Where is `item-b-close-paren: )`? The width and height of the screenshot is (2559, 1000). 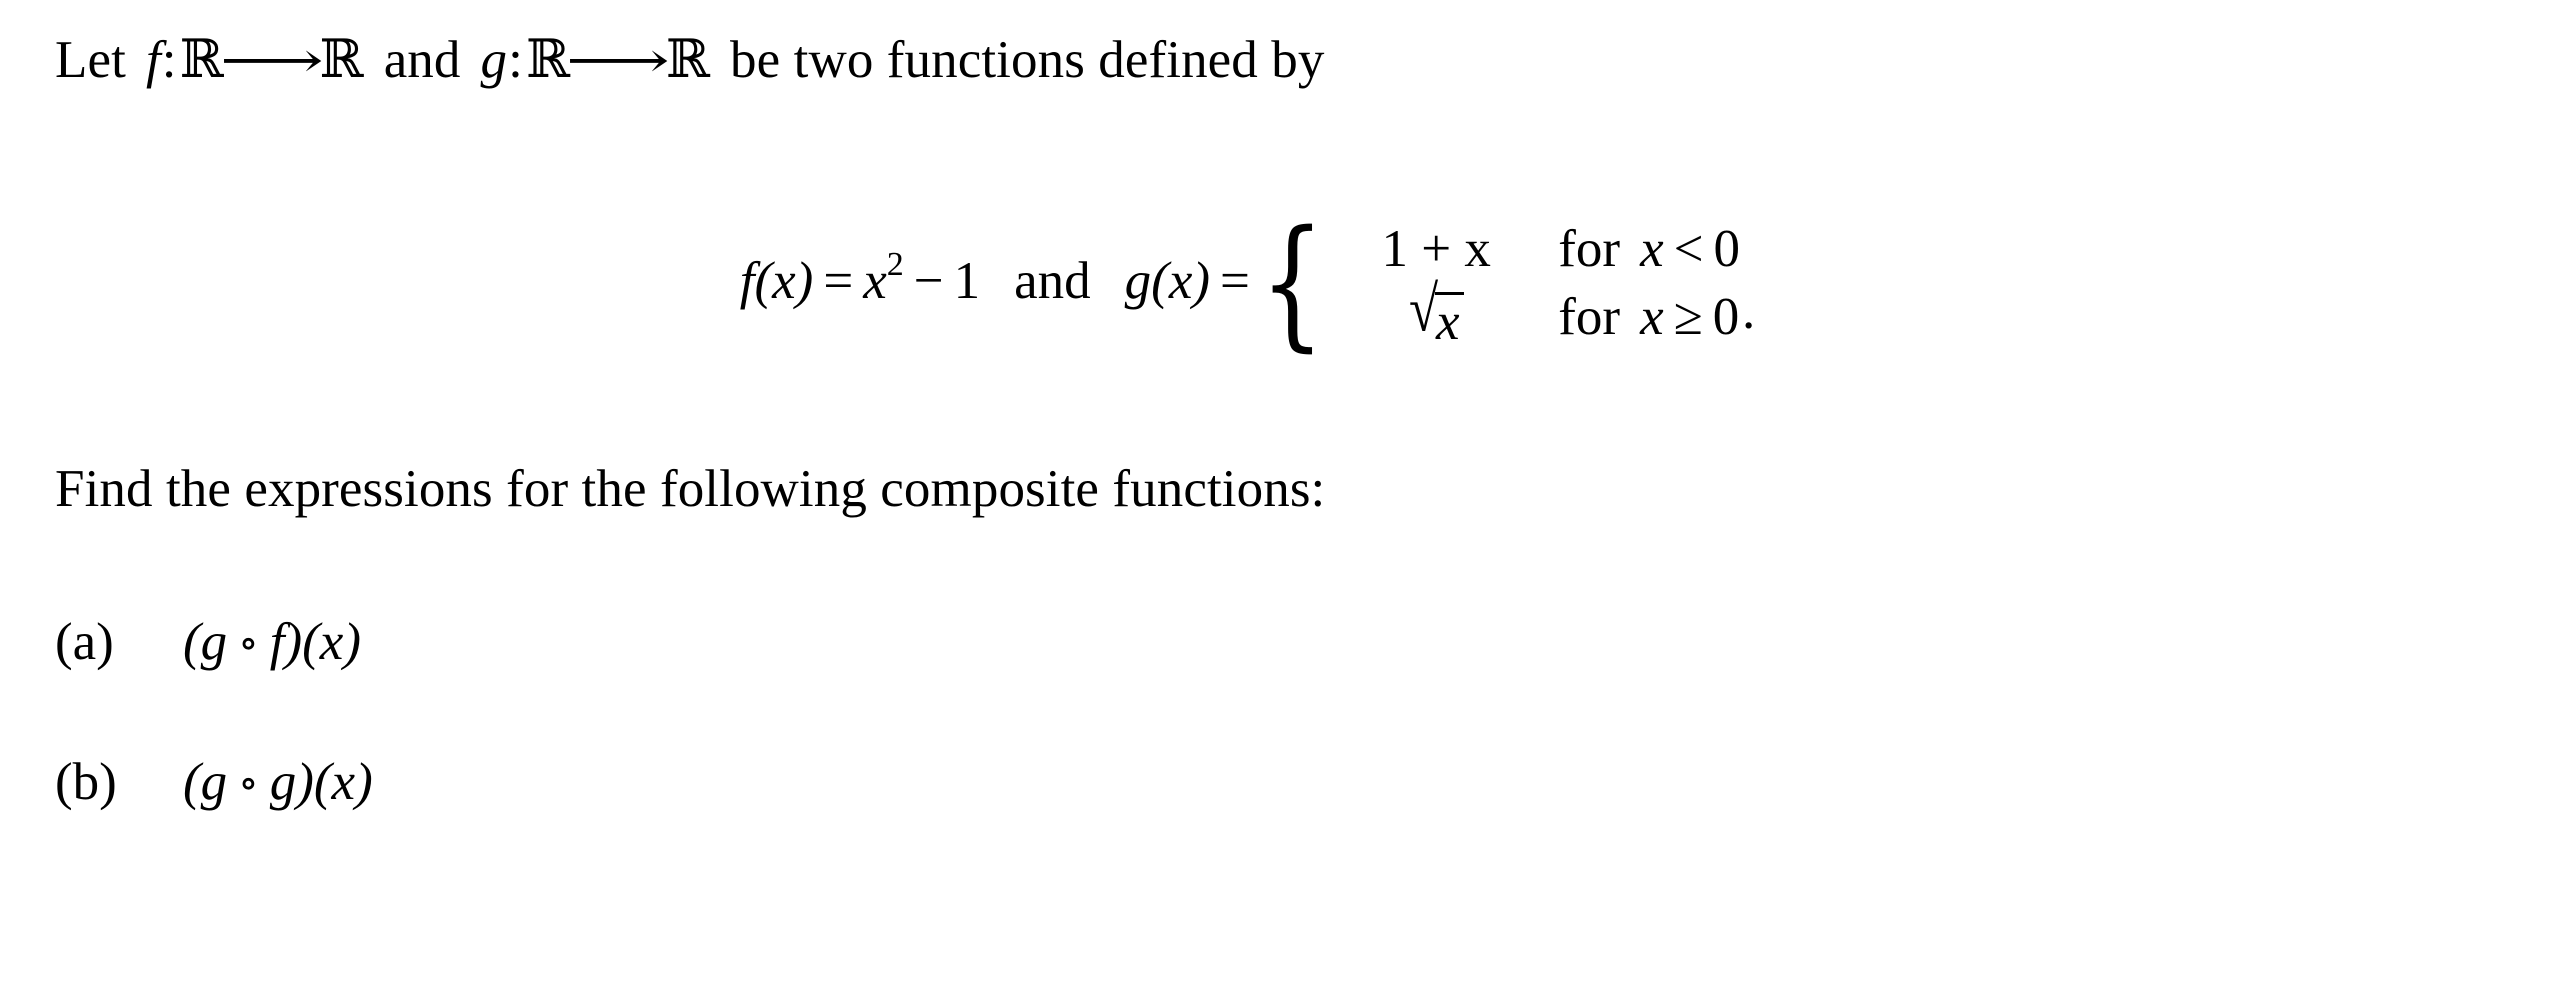 item-b-close-paren: ) is located at coordinates (305, 782).